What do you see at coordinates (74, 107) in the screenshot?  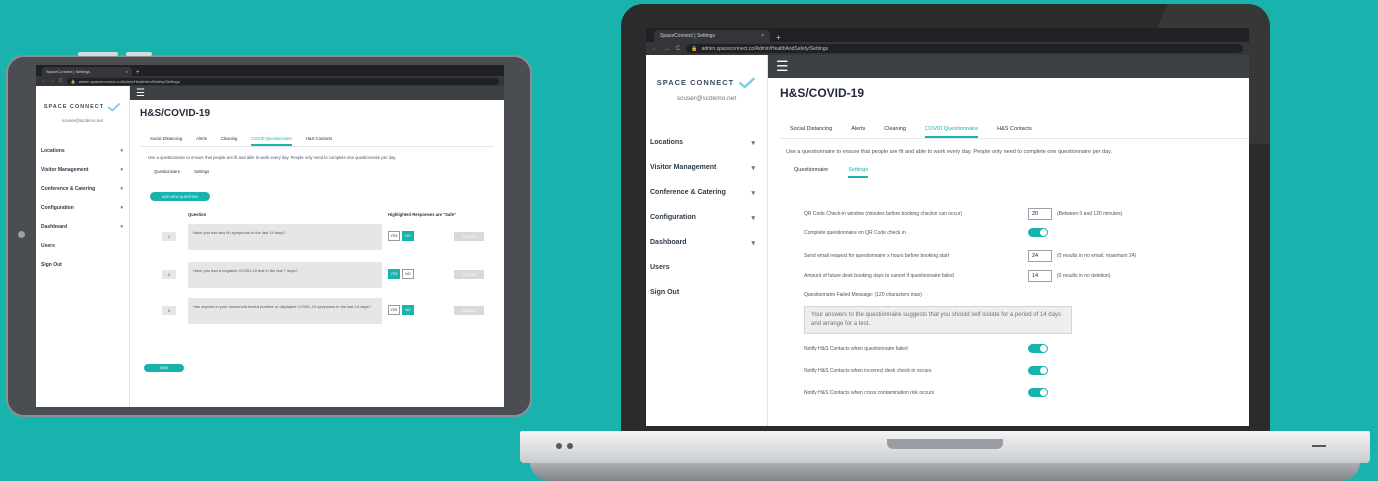 I see `logo-text: SPACE CONNECT` at bounding box center [74, 107].